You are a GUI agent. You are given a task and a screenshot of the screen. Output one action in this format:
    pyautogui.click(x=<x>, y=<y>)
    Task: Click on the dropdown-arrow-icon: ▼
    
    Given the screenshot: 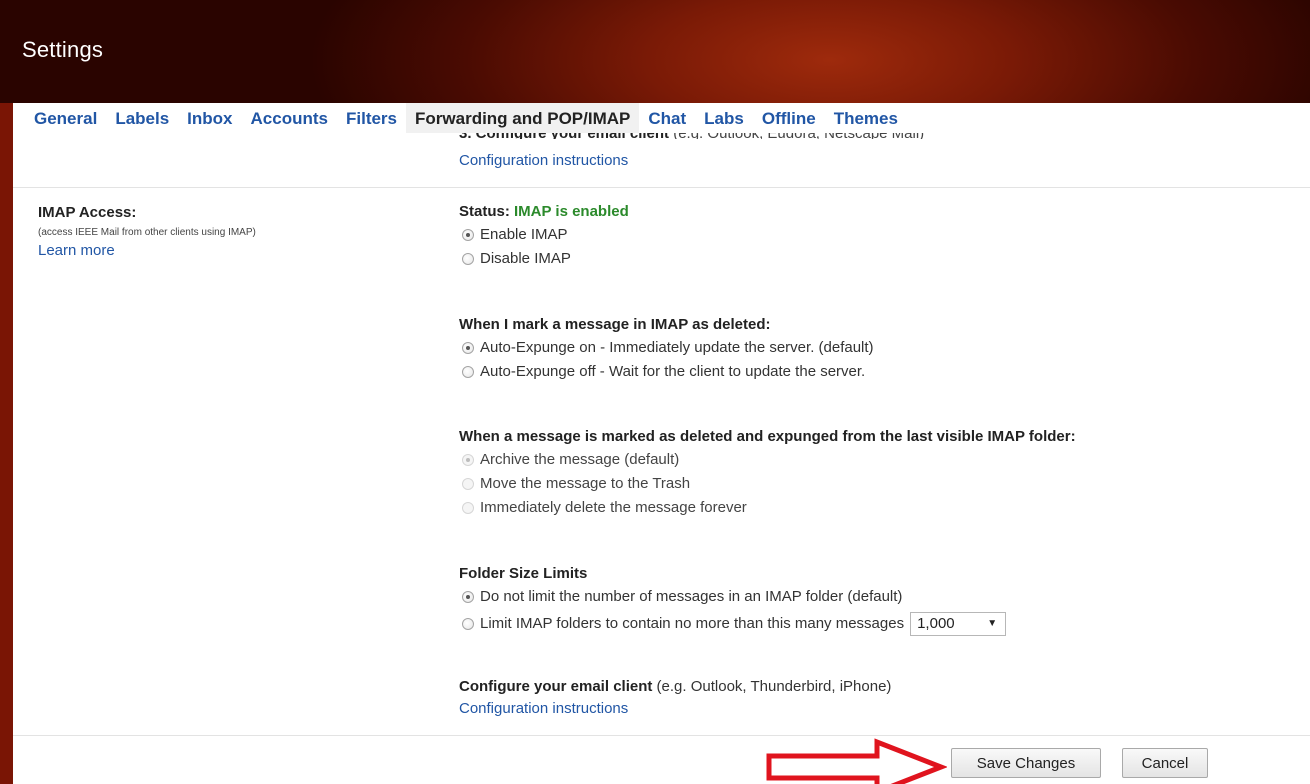 What is the action you would take?
    pyautogui.click(x=992, y=623)
    